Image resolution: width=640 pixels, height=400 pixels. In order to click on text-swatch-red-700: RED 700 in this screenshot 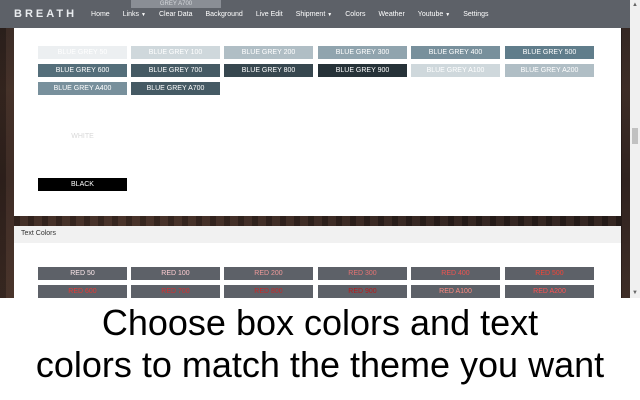, I will do `click(175, 291)`.